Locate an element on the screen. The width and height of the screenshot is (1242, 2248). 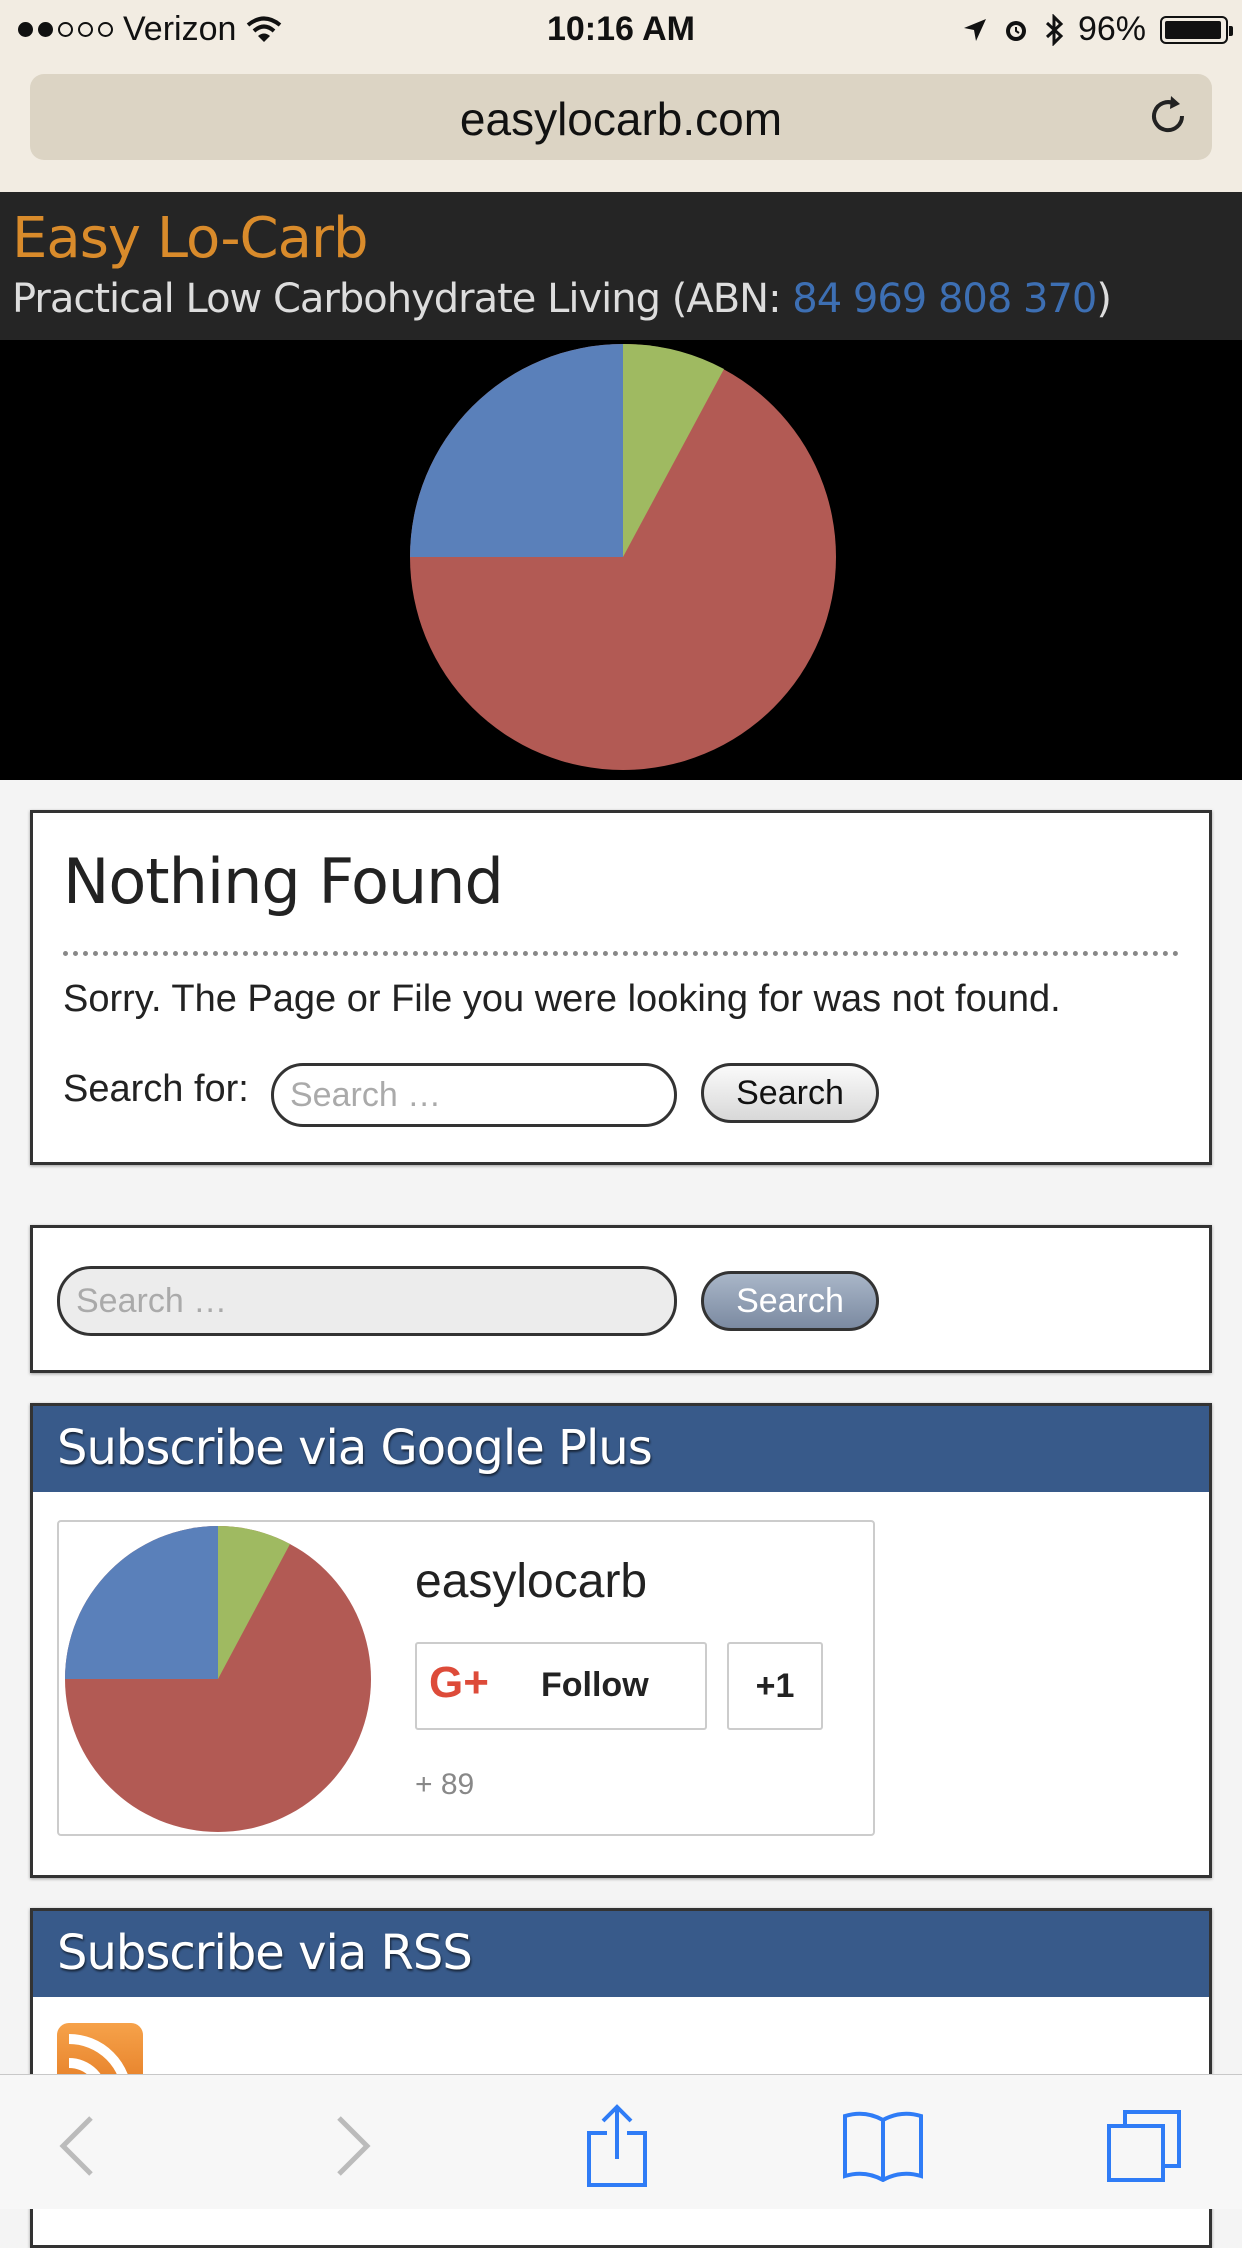
search-label: Search for: is located at coordinates (156, 1089).